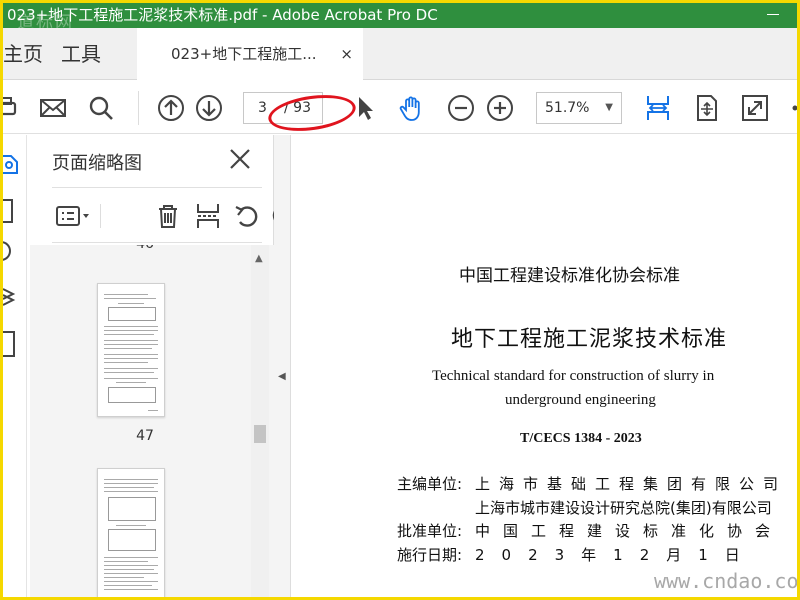  What do you see at coordinates (412, 108) in the screenshot?
I see `hand-tool-icon` at bounding box center [412, 108].